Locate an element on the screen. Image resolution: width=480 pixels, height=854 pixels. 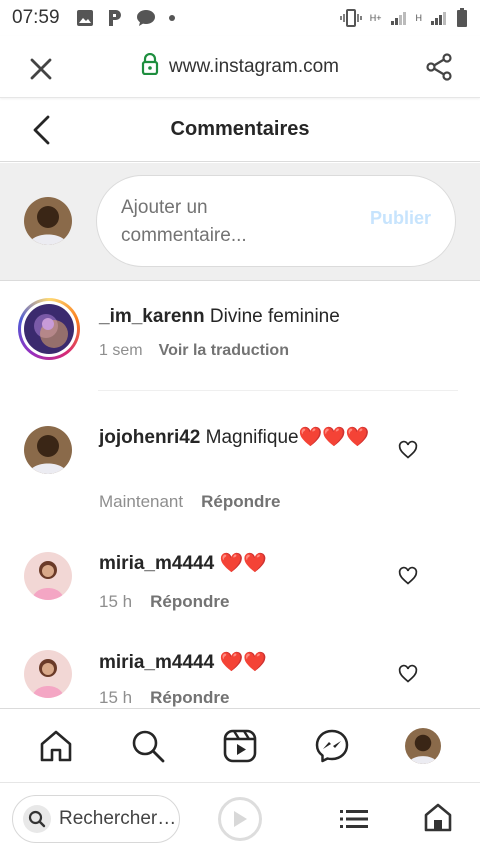
p-app-icon is located at coordinates (115, 18).